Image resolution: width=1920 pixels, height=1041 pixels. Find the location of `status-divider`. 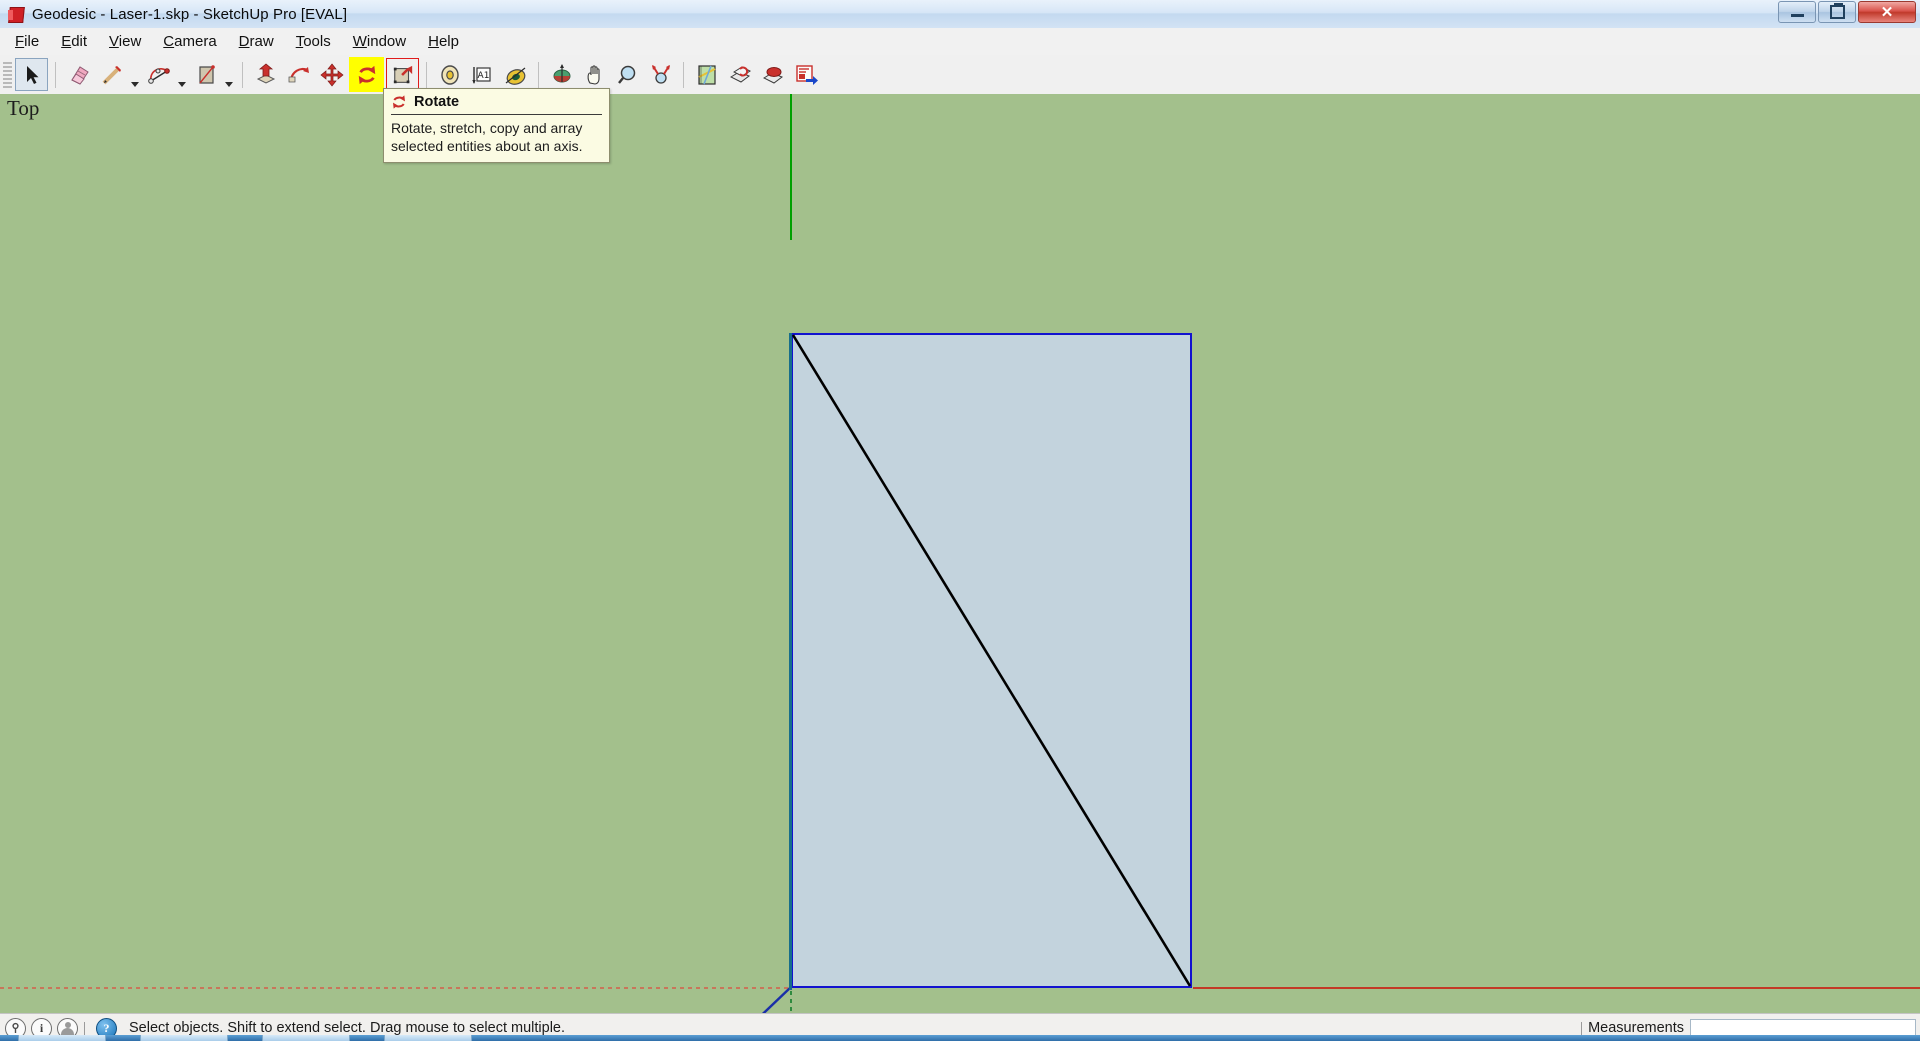

status-divider is located at coordinates (84, 1028).